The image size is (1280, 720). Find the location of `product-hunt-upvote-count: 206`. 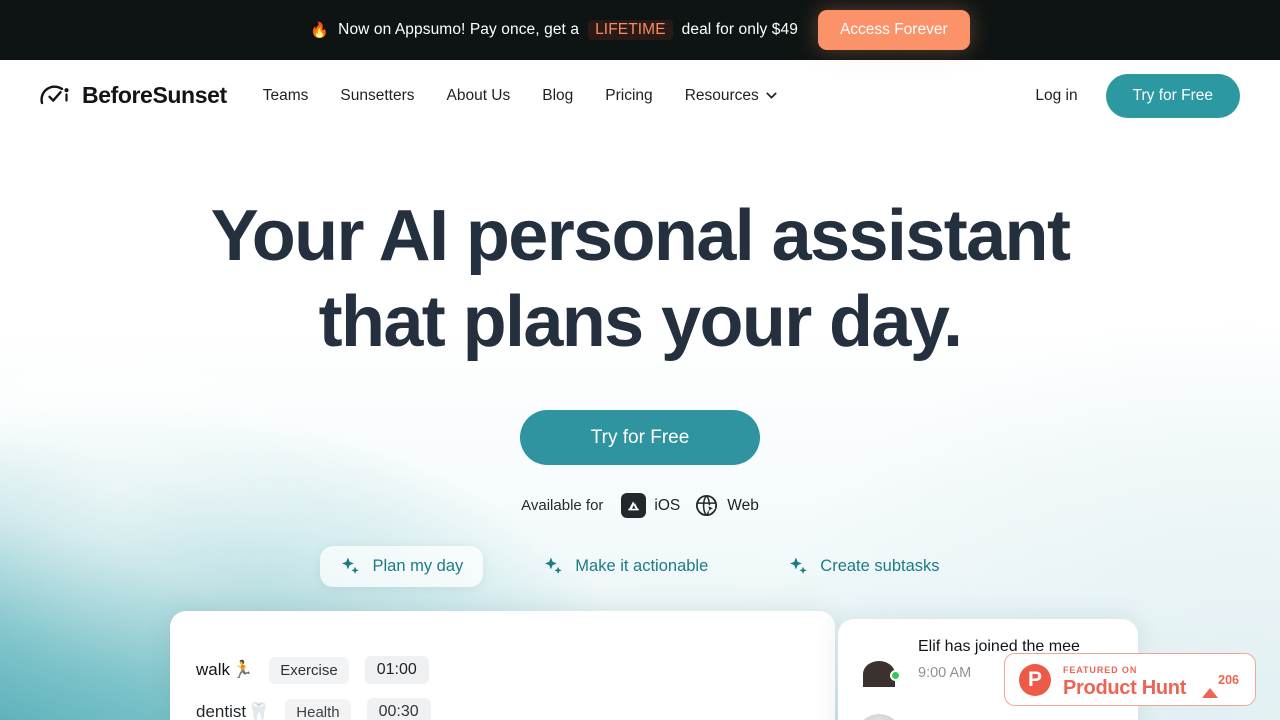

product-hunt-upvote-count: 206 is located at coordinates (1228, 679).